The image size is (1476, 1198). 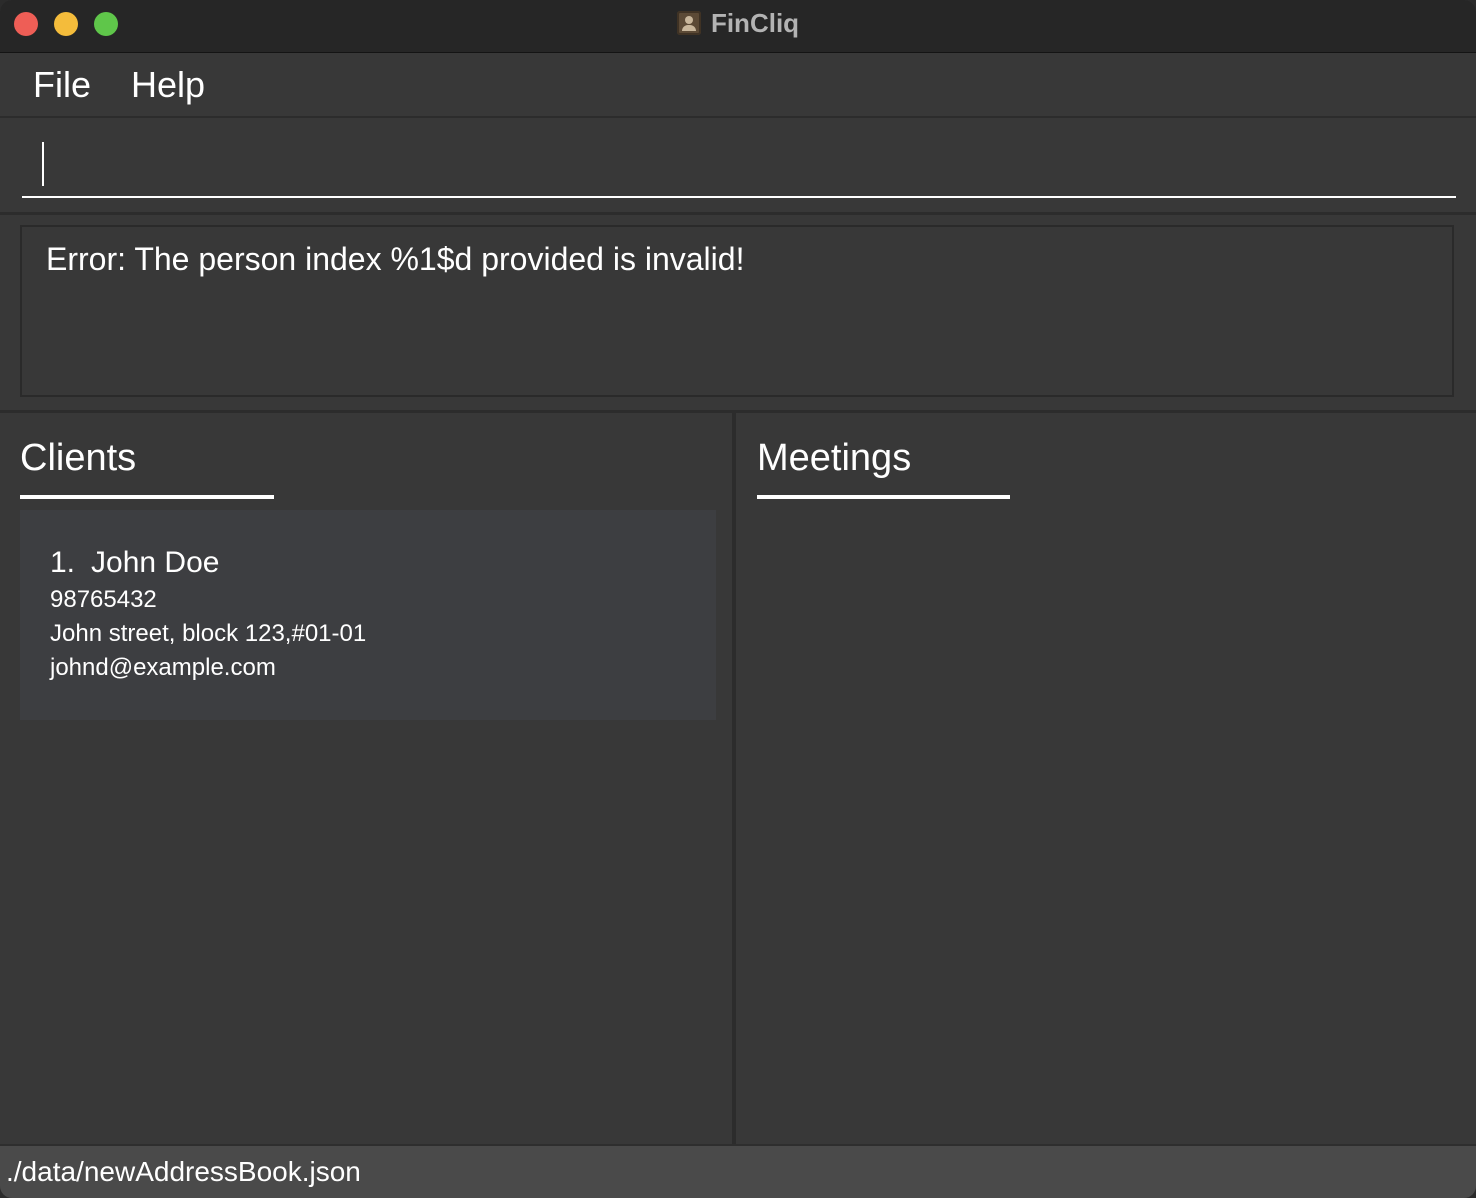 I want to click on command-input, so click(x=739, y=164).